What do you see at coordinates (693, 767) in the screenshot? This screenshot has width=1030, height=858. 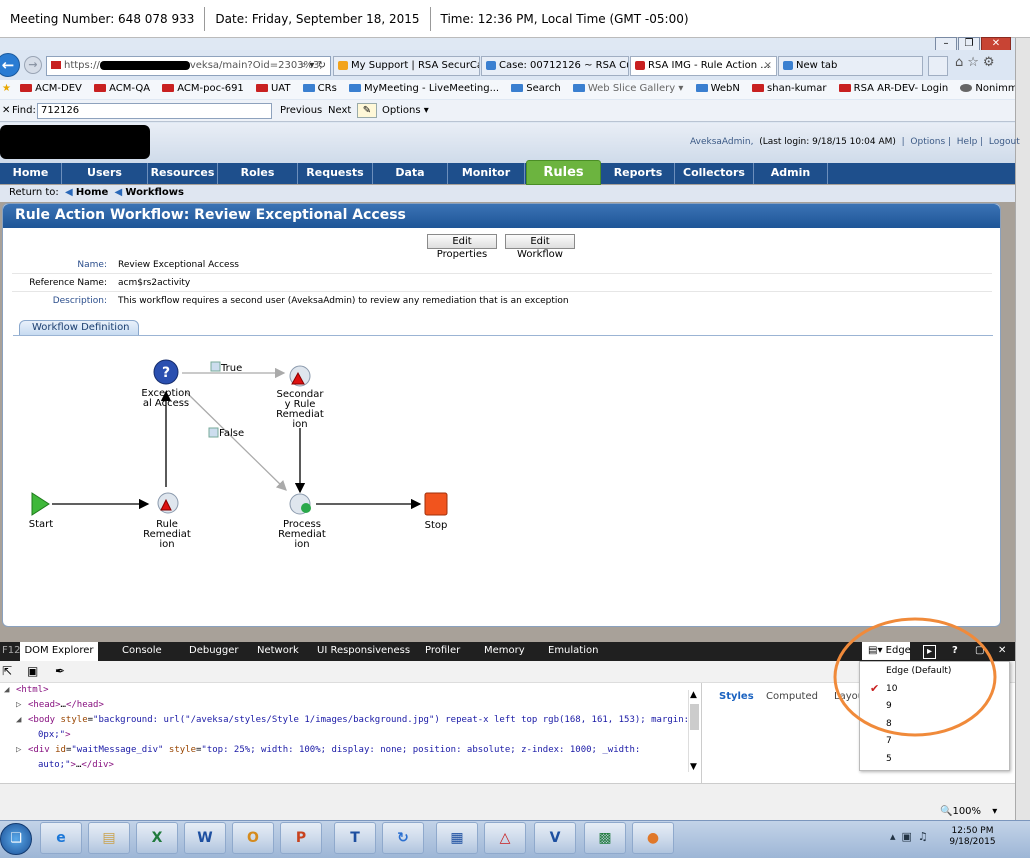 I see `scroll-down-icon: ▼` at bounding box center [693, 767].